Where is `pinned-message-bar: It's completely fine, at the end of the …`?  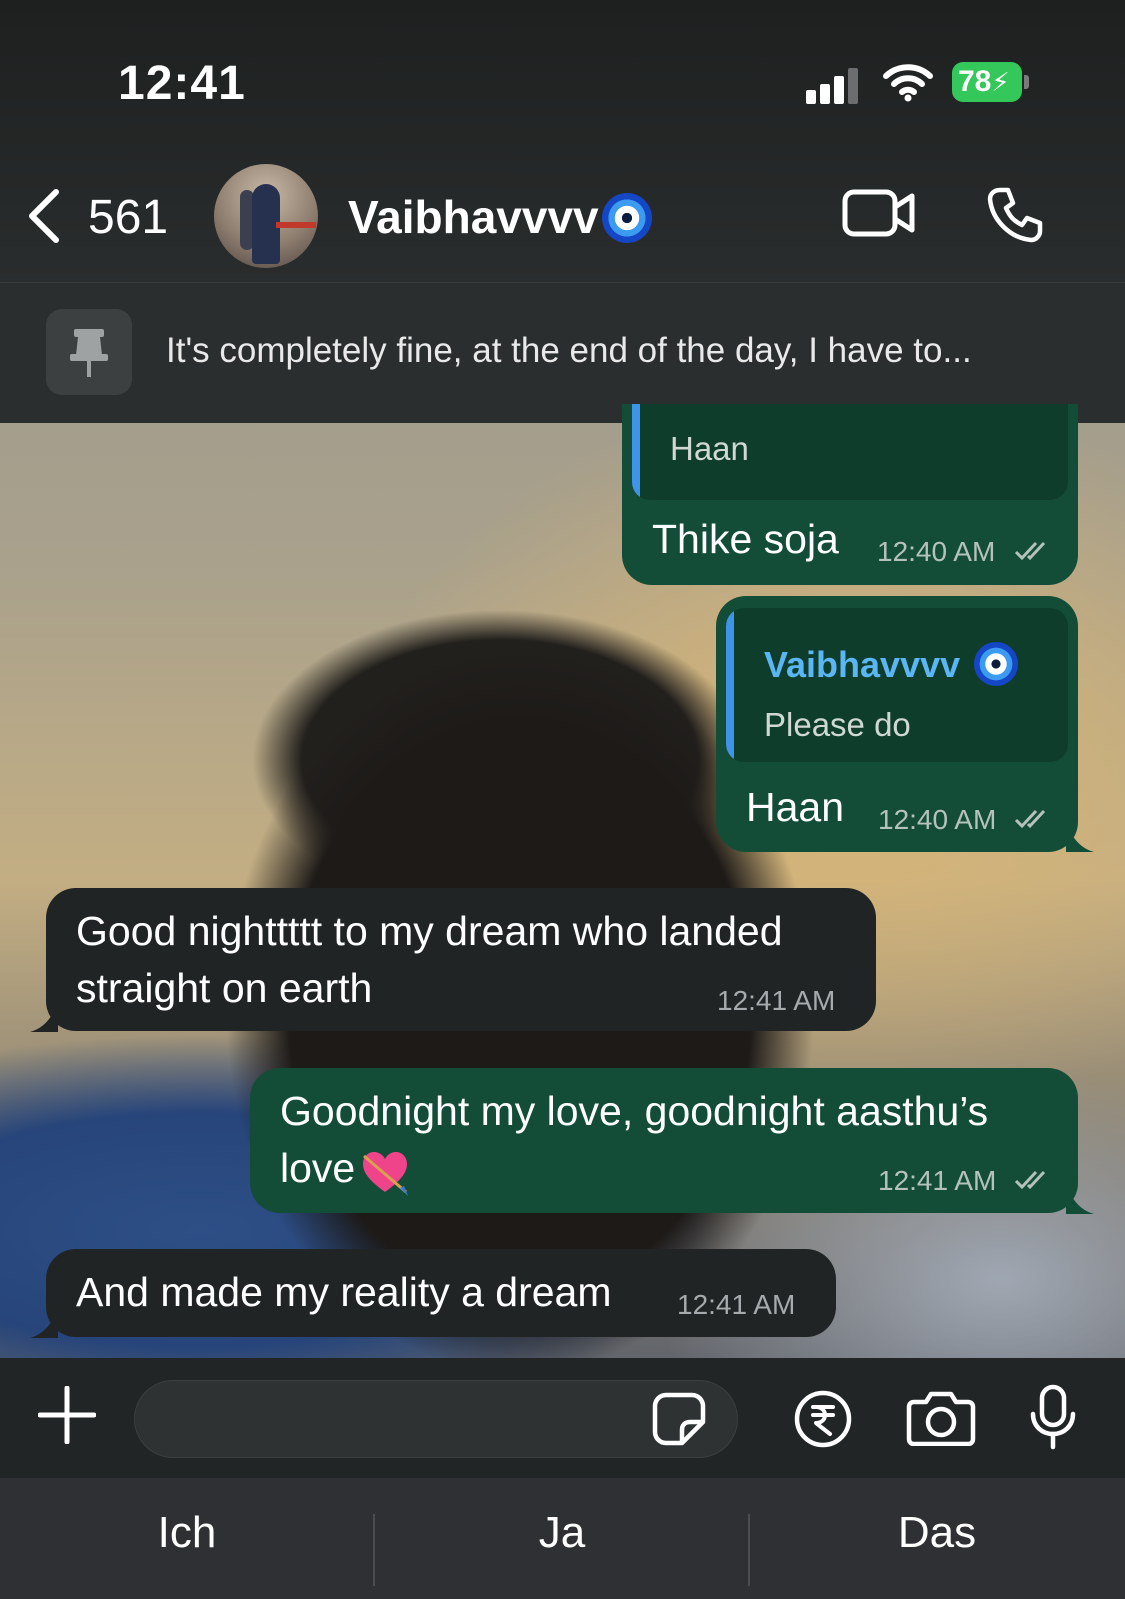 pinned-message-bar: It's completely fine, at the end of the … is located at coordinates (562, 352).